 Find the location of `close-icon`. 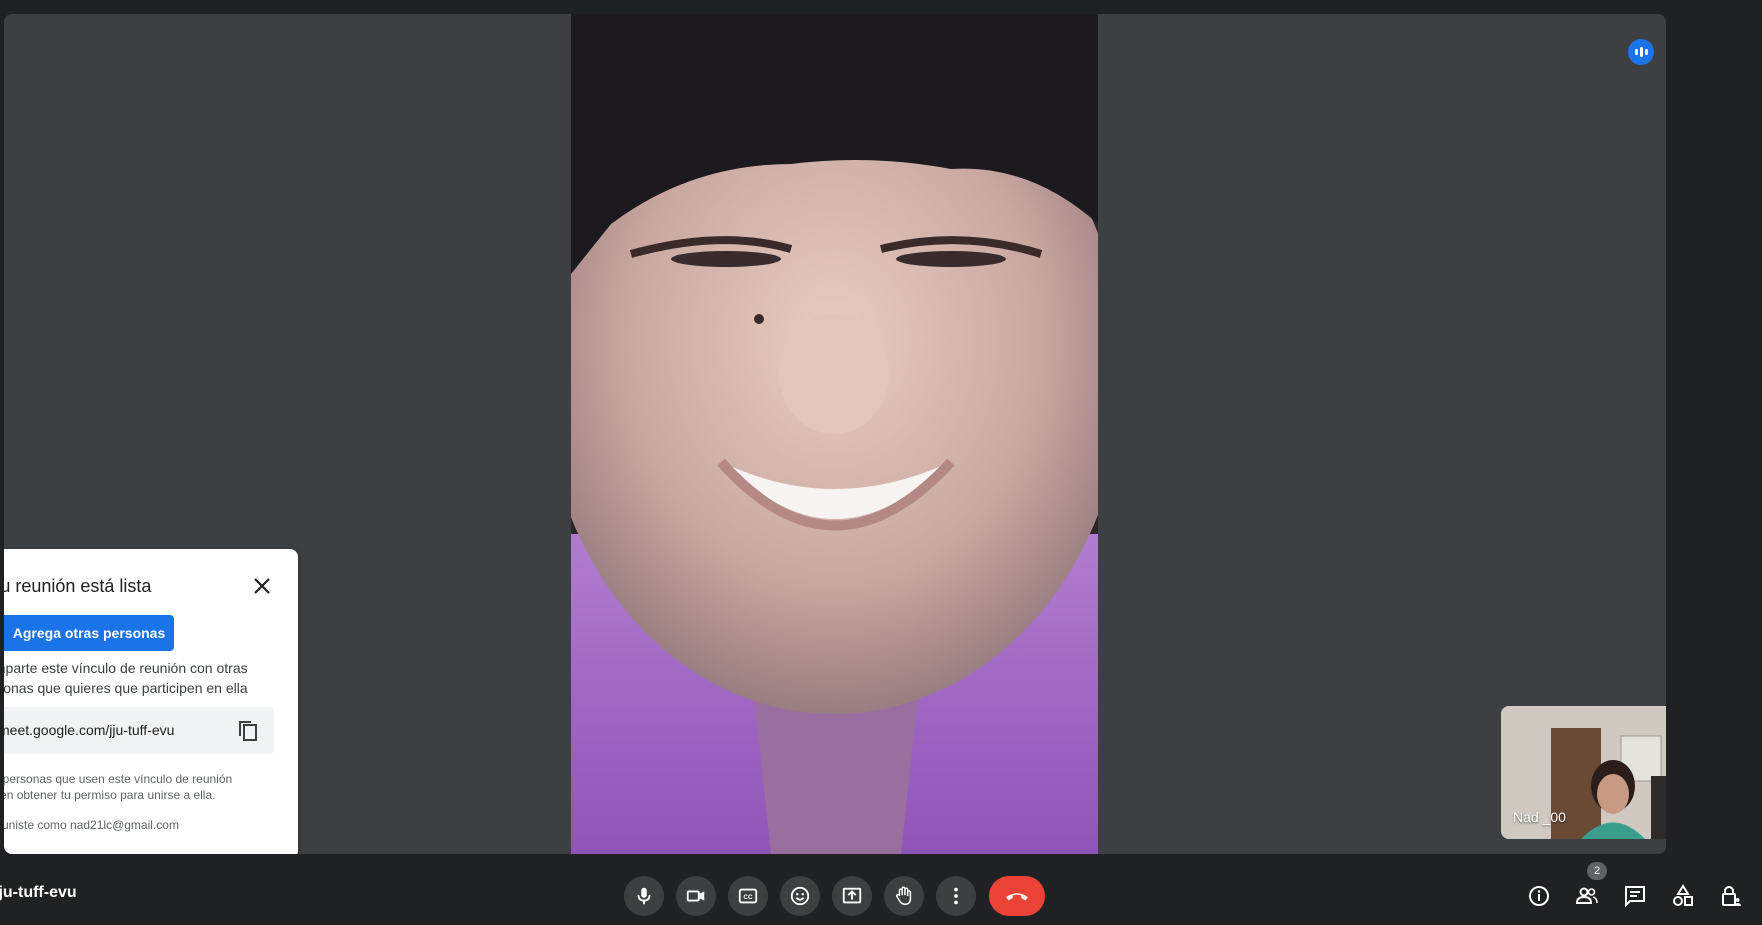

close-icon is located at coordinates (262, 586).